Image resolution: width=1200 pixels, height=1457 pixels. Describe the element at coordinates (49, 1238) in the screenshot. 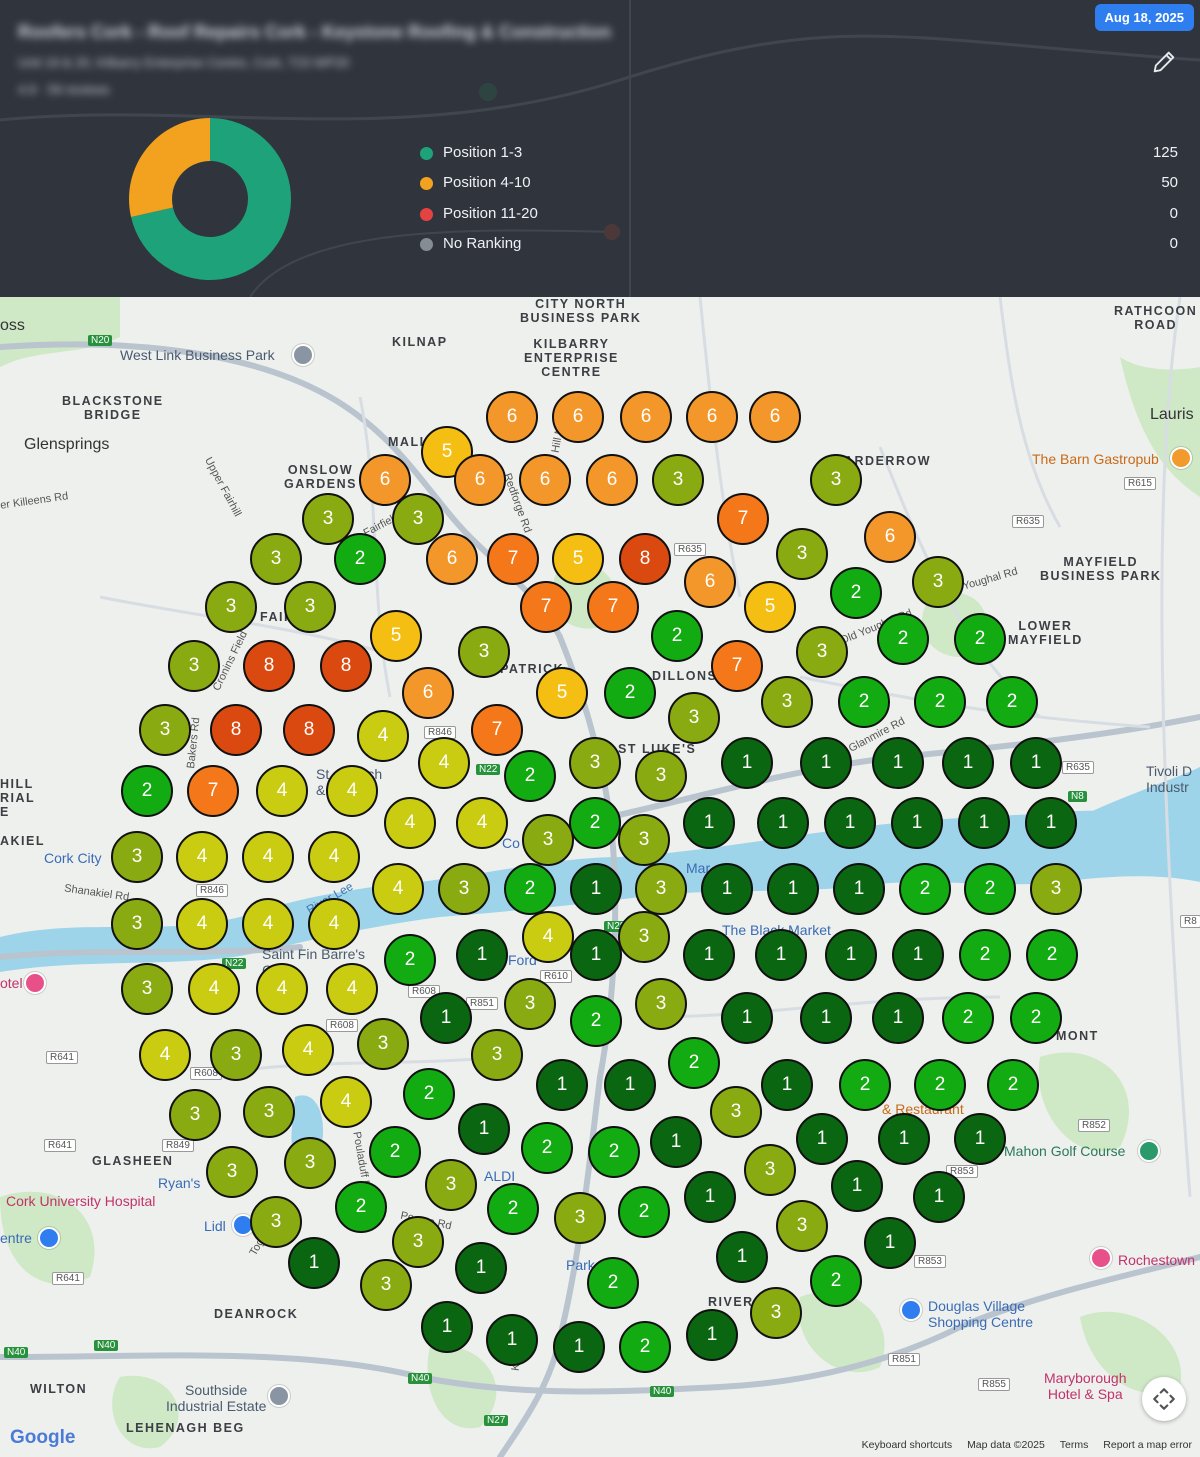

I see `shopping-pin-icon` at that location.